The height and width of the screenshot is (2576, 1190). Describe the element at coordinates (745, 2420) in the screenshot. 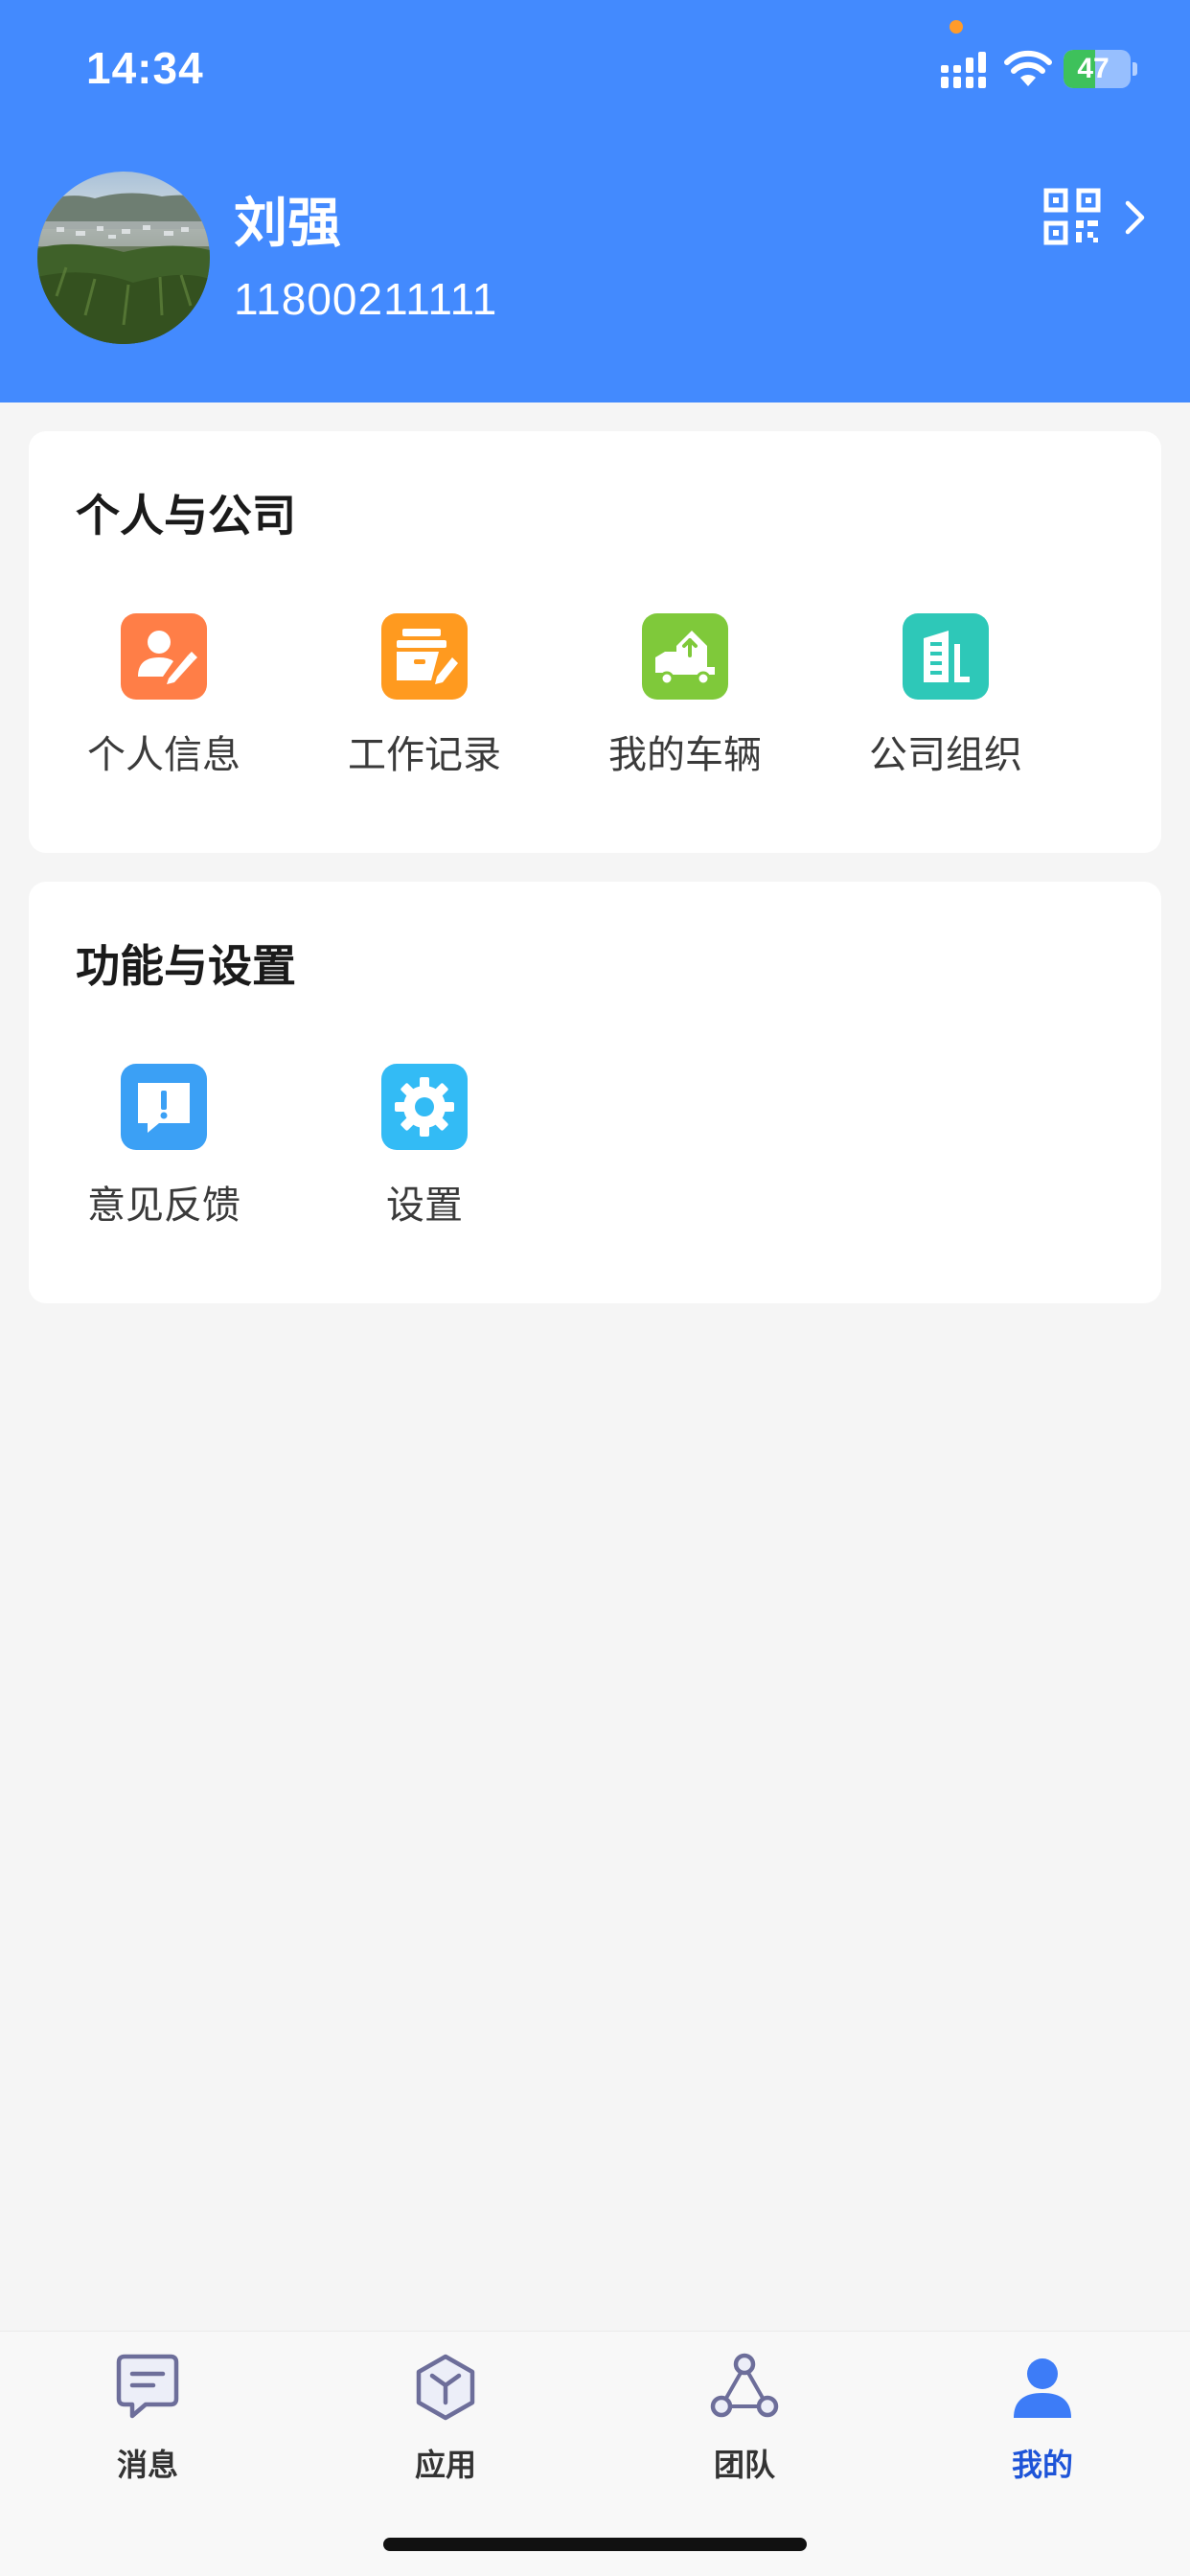

I see `tab-team: 团队` at that location.